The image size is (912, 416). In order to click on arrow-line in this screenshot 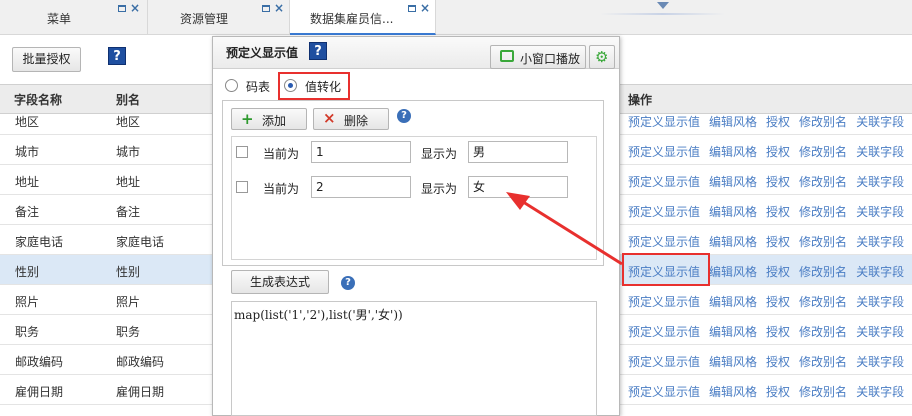, I will do `click(571, 232)`.